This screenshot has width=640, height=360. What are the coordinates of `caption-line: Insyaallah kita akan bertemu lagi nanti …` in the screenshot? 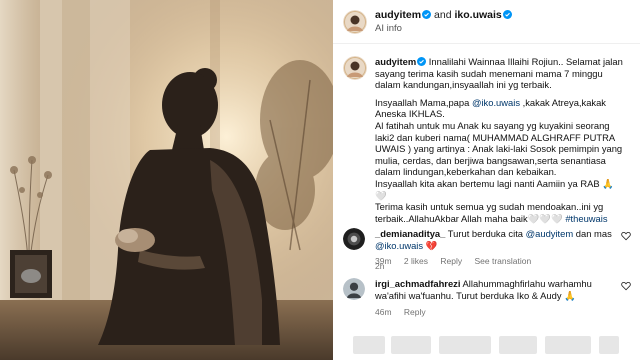 It's located at (496, 189).